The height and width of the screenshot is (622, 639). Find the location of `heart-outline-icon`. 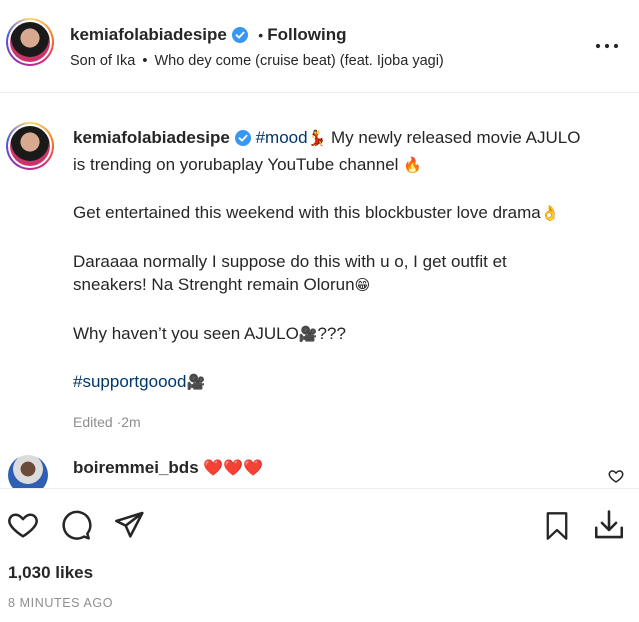

heart-outline-icon is located at coordinates (616, 476).